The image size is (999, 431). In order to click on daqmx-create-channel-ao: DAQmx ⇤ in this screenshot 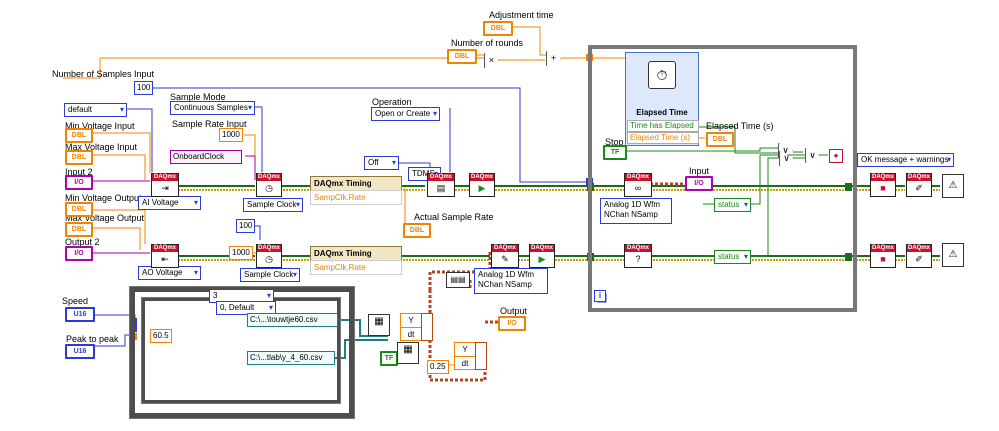, I will do `click(165, 256)`.